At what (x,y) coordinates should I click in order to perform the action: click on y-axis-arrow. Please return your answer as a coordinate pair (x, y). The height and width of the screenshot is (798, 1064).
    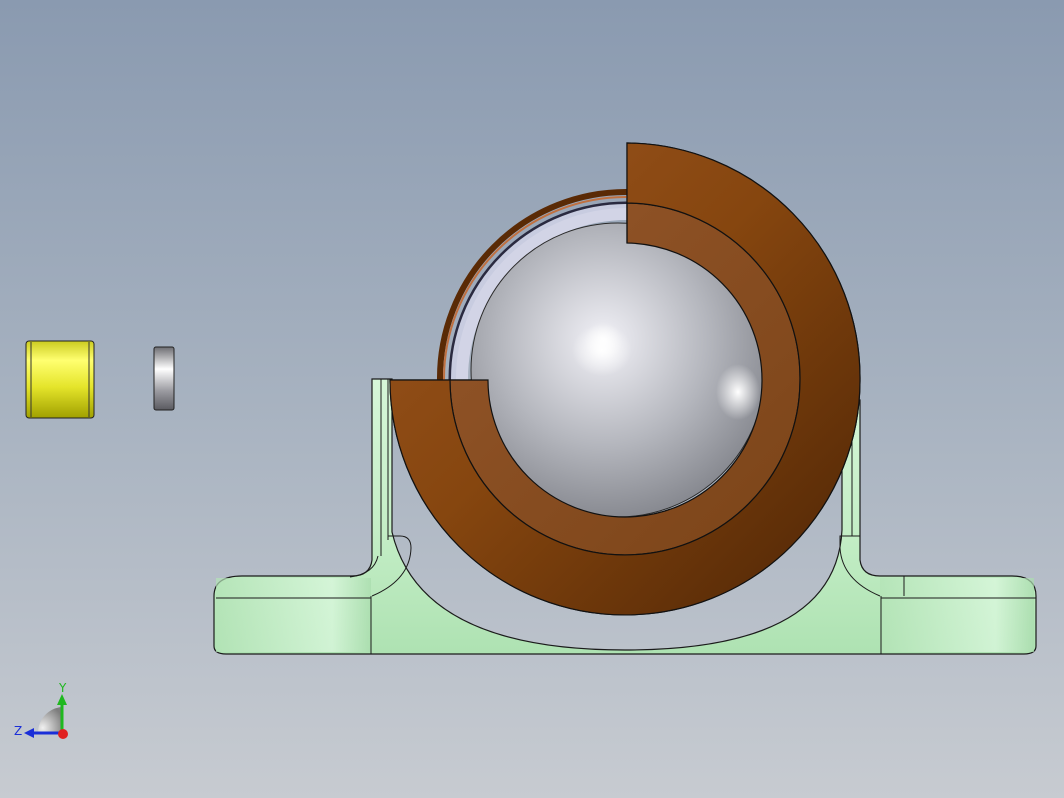
    Looking at the image, I should click on (62, 699).